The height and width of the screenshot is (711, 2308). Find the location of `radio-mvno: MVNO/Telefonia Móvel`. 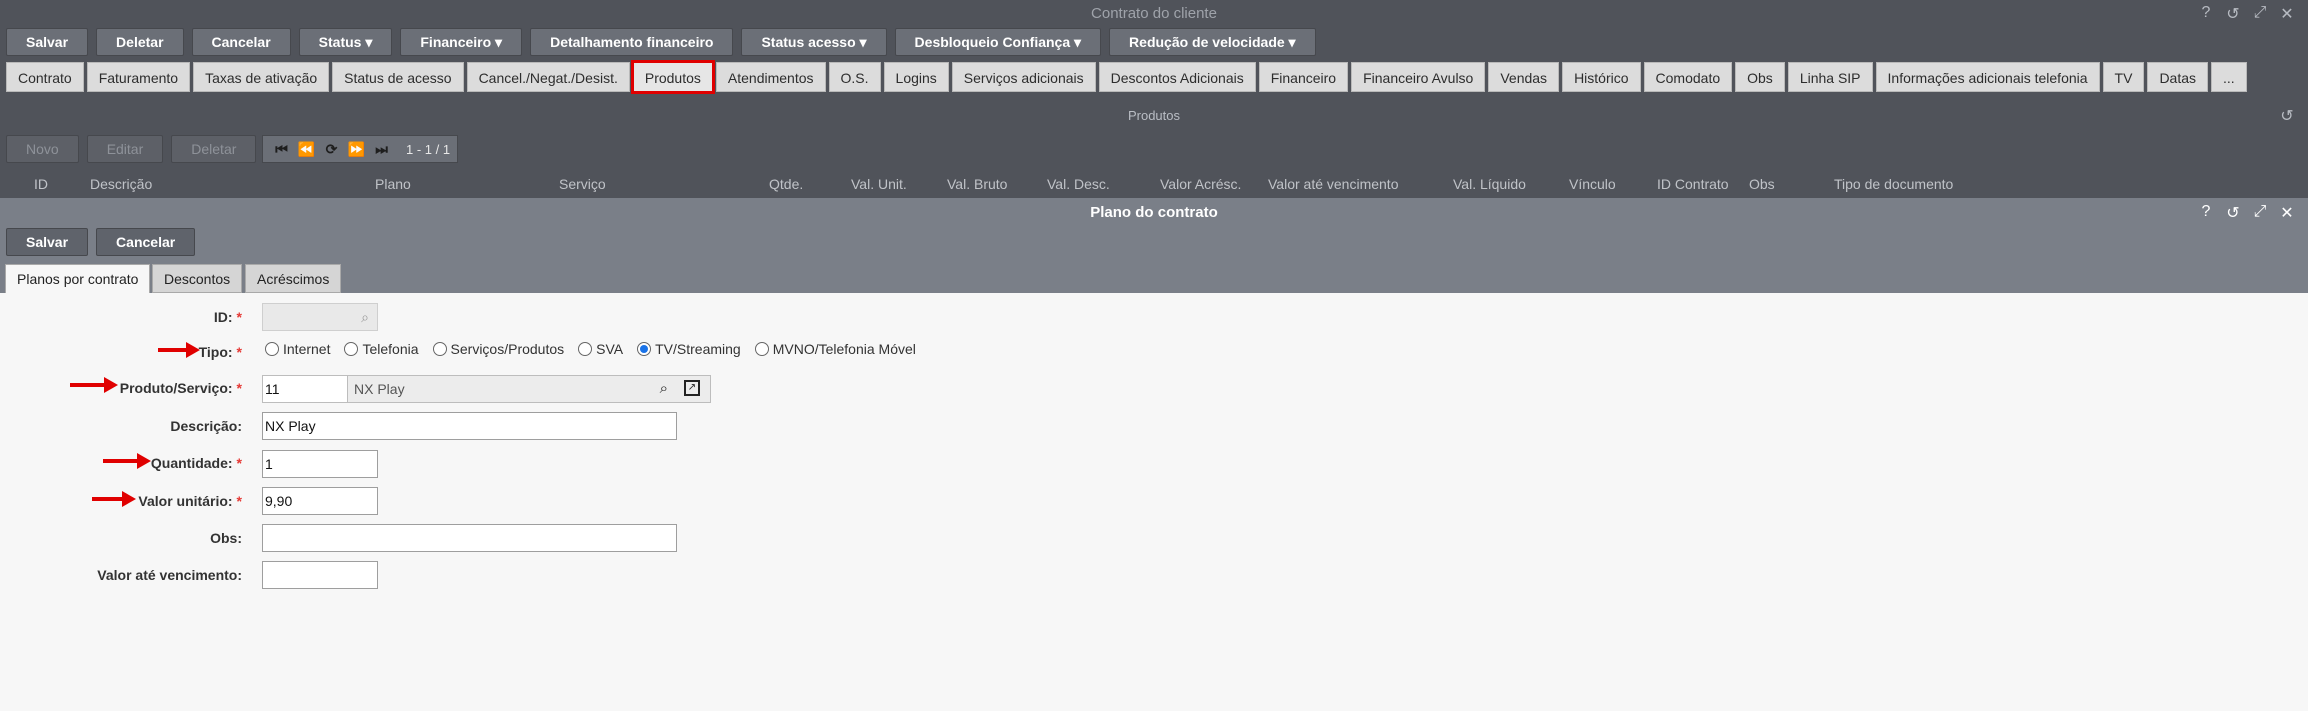

radio-mvno: MVNO/Telefonia Móvel is located at coordinates (835, 349).